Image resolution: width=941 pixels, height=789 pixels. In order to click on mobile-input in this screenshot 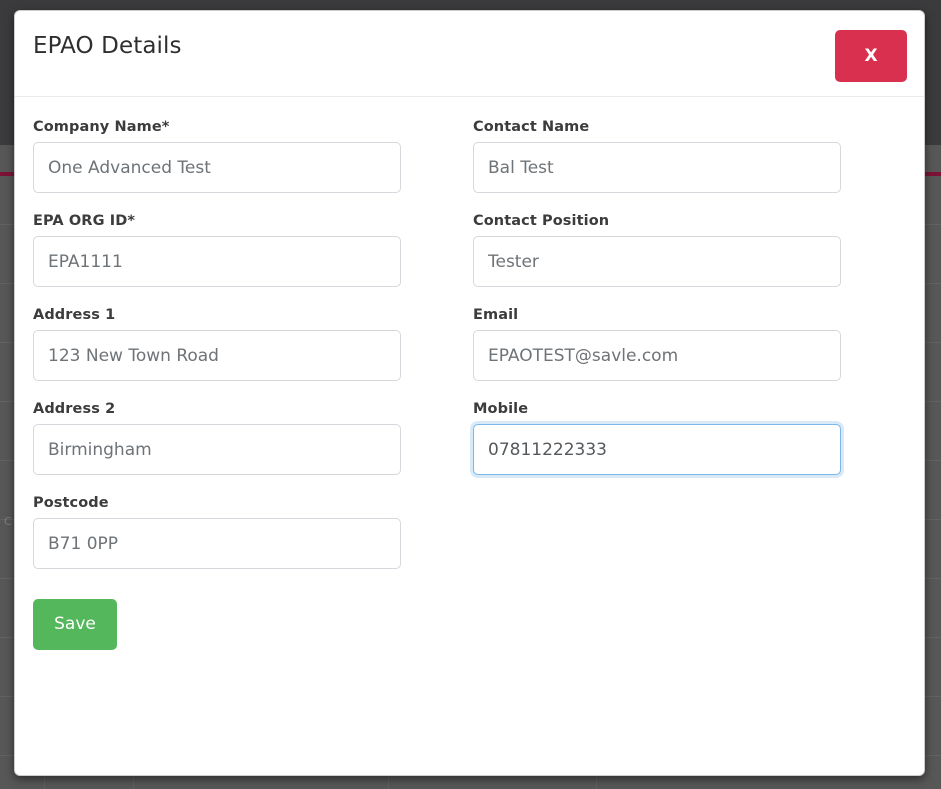, I will do `click(657, 449)`.